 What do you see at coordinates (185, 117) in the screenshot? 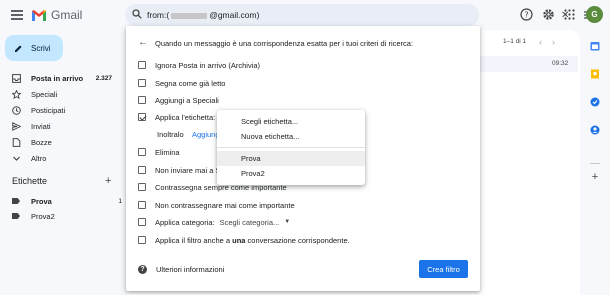
I see `option-label: Applica l'etichetta:` at bounding box center [185, 117].